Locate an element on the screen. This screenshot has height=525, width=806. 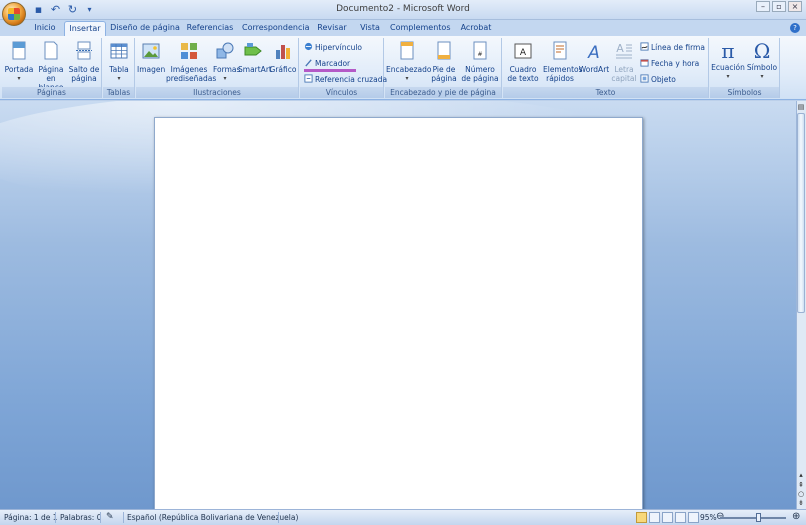
previous-page-icon: ⇞ is located at coordinates (801, 485).